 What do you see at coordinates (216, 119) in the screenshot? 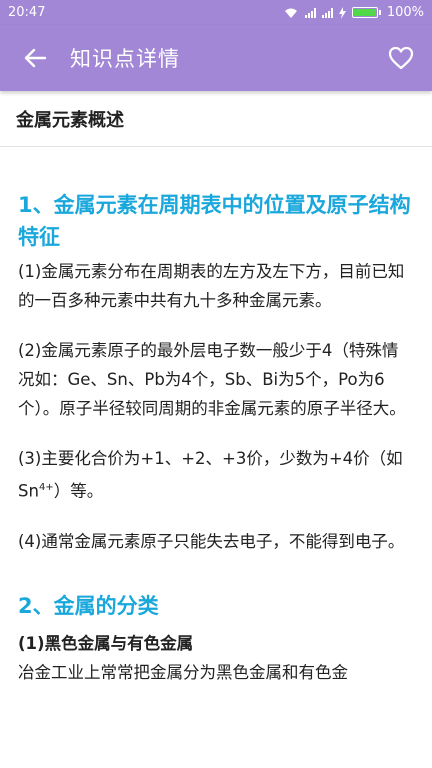
I see `topic-header: 金属元素概述` at bounding box center [216, 119].